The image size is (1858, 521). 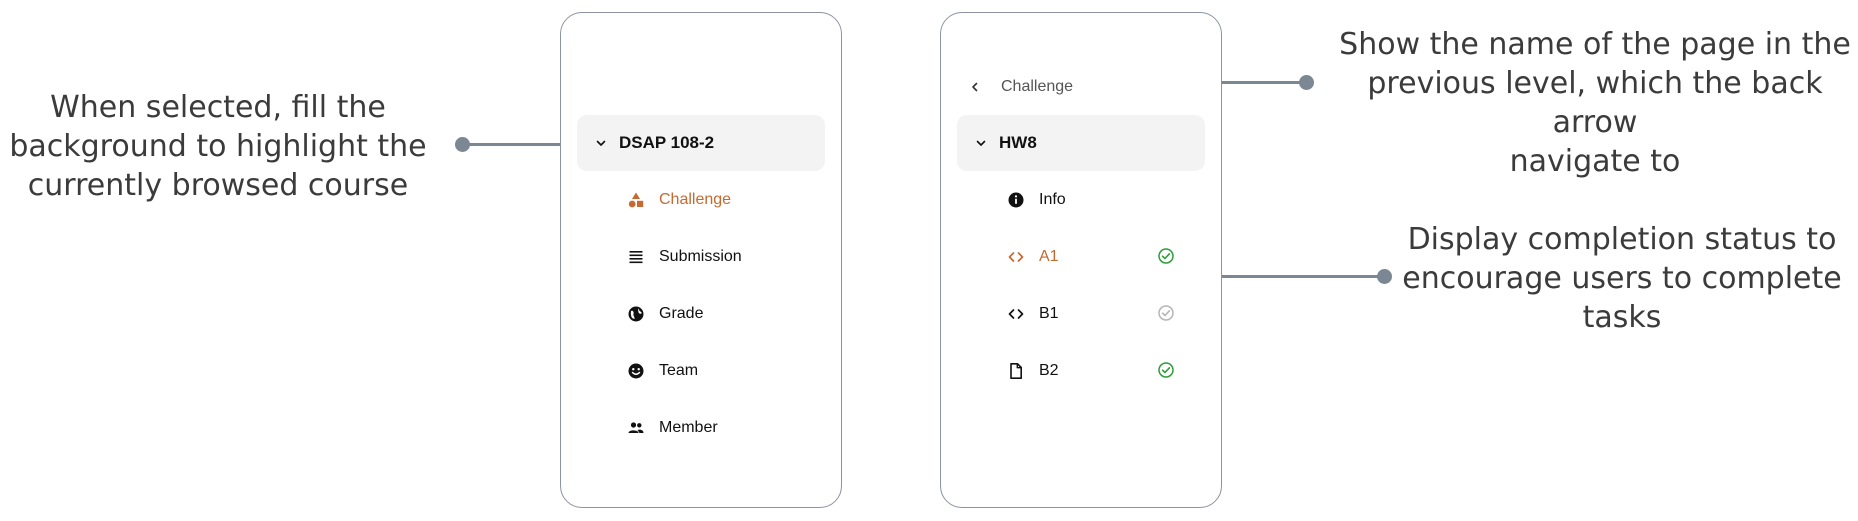 I want to click on shapes-icon, so click(x=636, y=200).